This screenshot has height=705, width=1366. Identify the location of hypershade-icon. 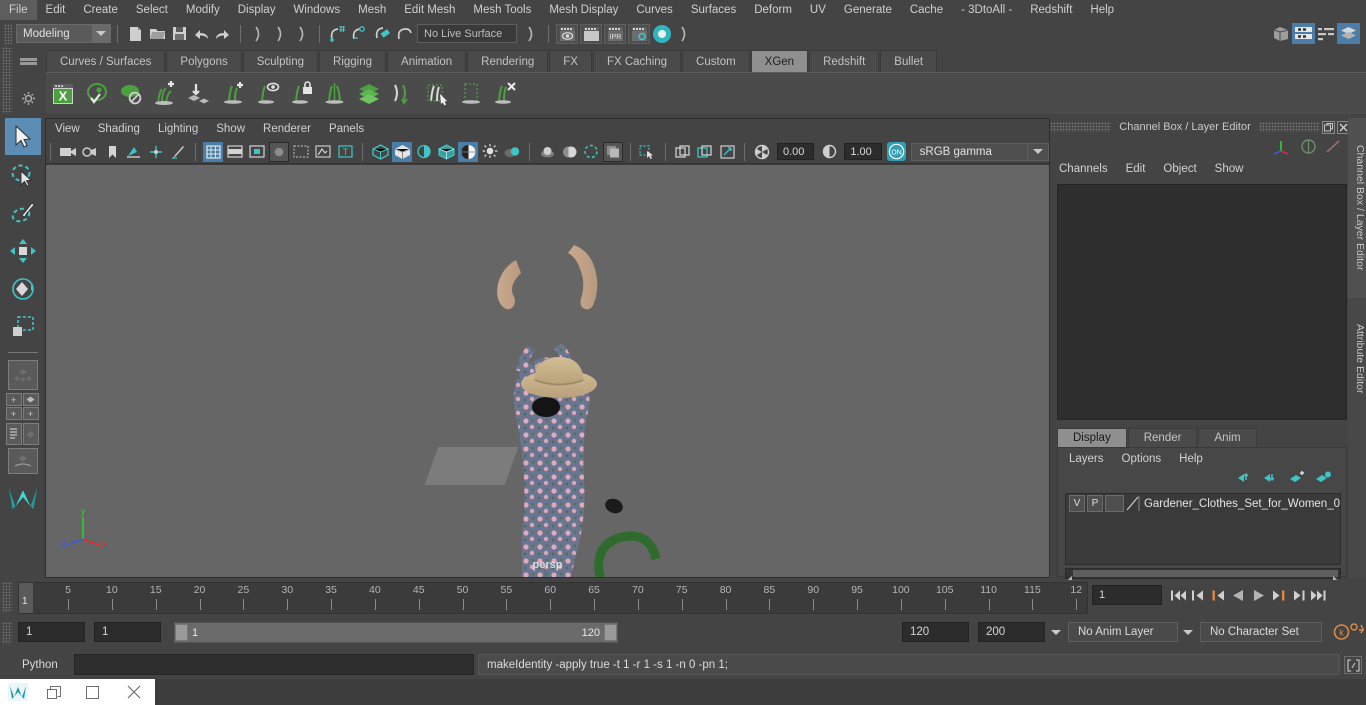
(662, 34).